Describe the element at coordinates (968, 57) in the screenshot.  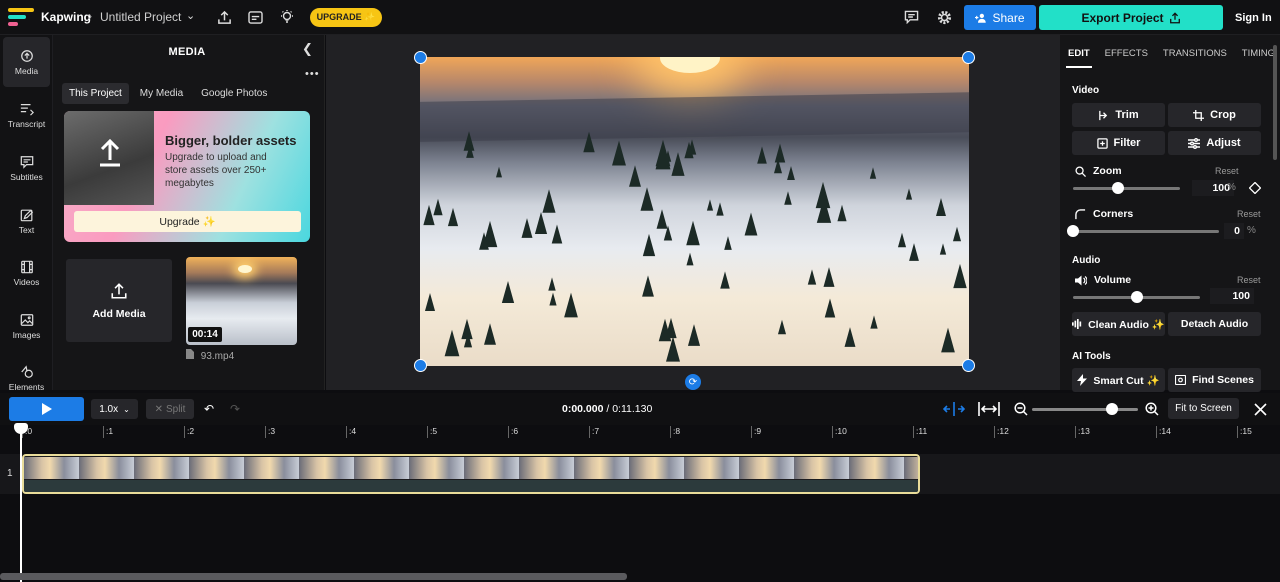
I see `resize-handle-top-right` at that location.